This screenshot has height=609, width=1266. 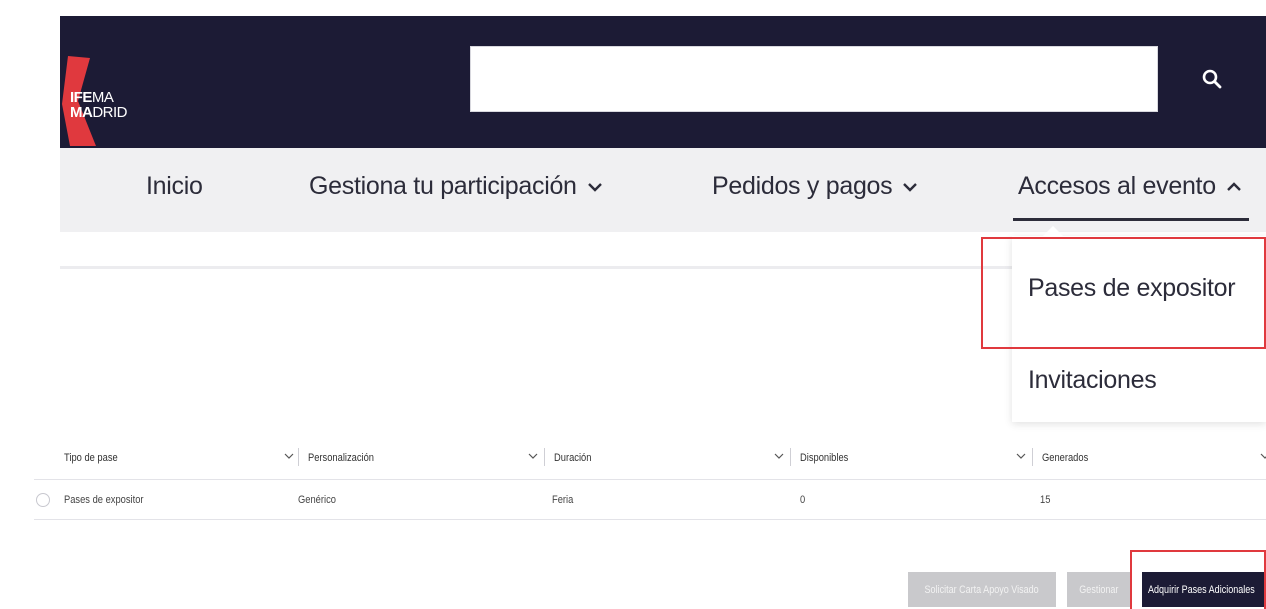 What do you see at coordinates (91, 458) in the screenshot?
I see `column-header-tipo: Tipo de pase` at bounding box center [91, 458].